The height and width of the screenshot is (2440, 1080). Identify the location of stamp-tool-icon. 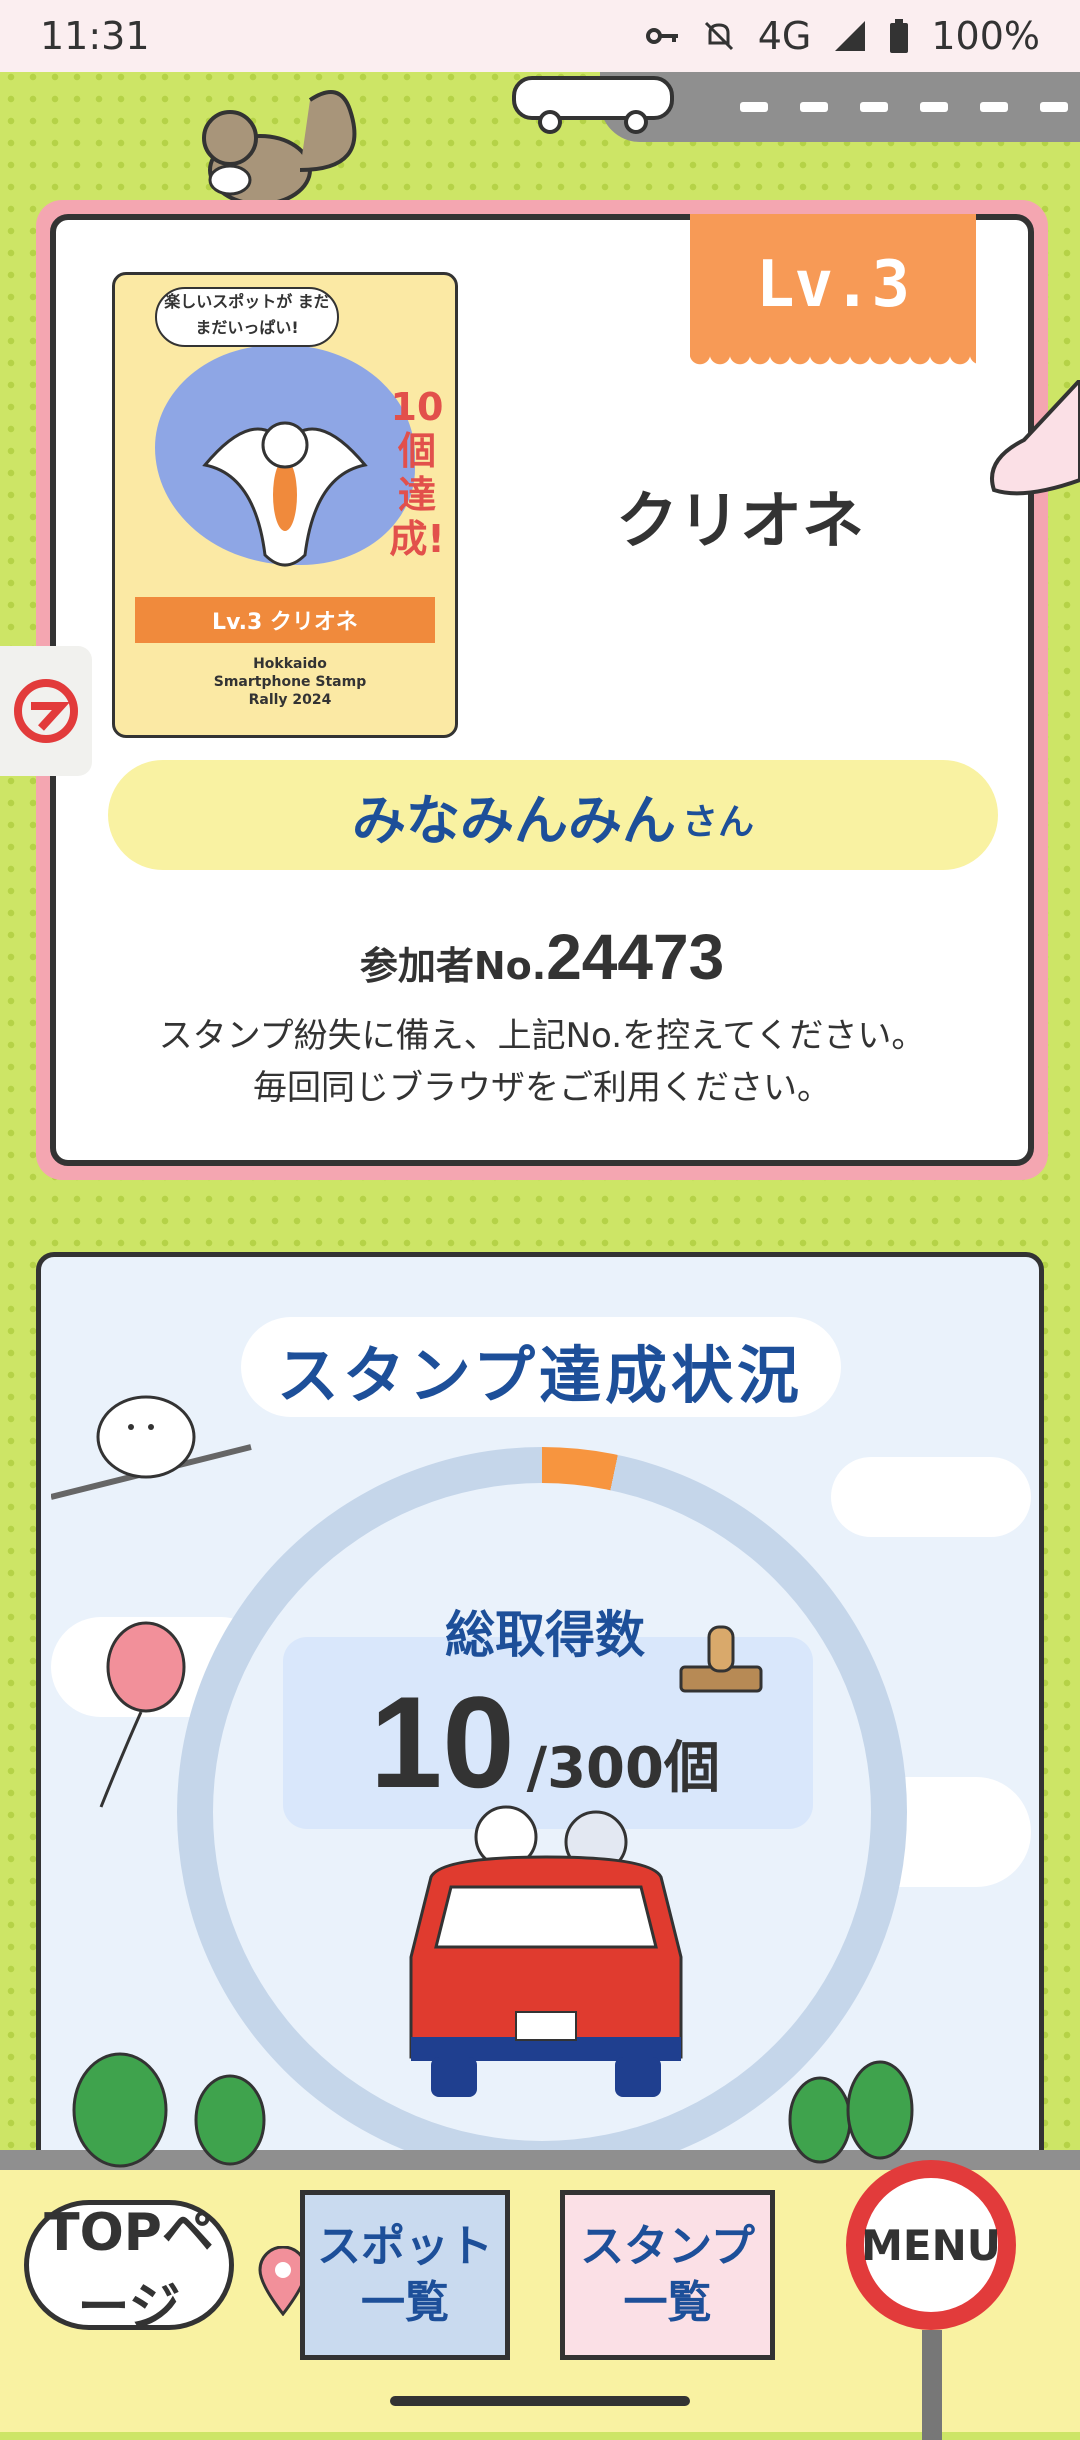
(721, 1659).